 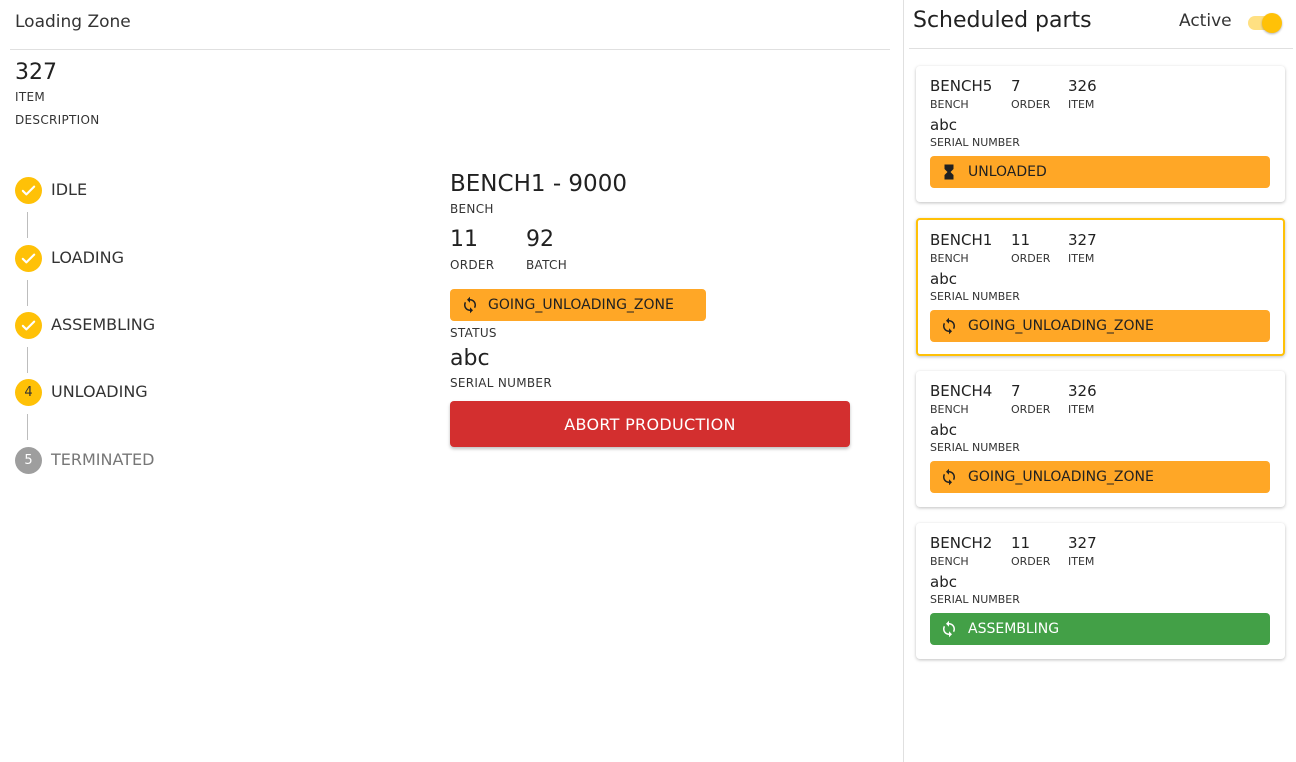 I want to click on card-bench: BENCH5, so click(x=961, y=86).